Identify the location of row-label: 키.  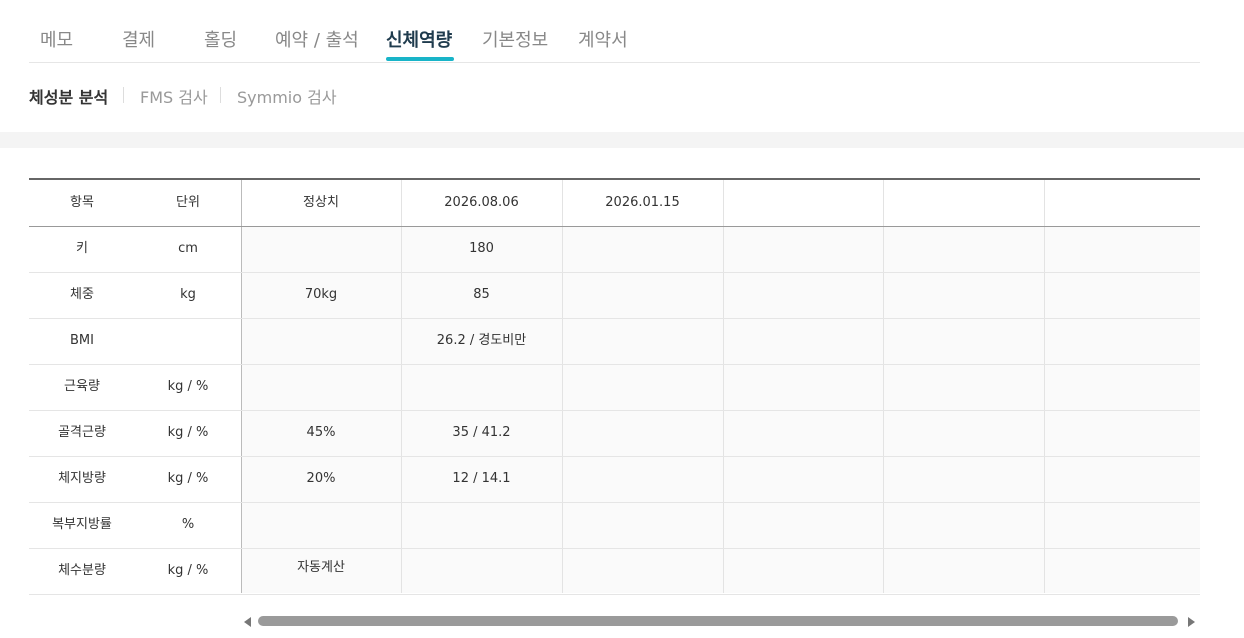
(82, 248).